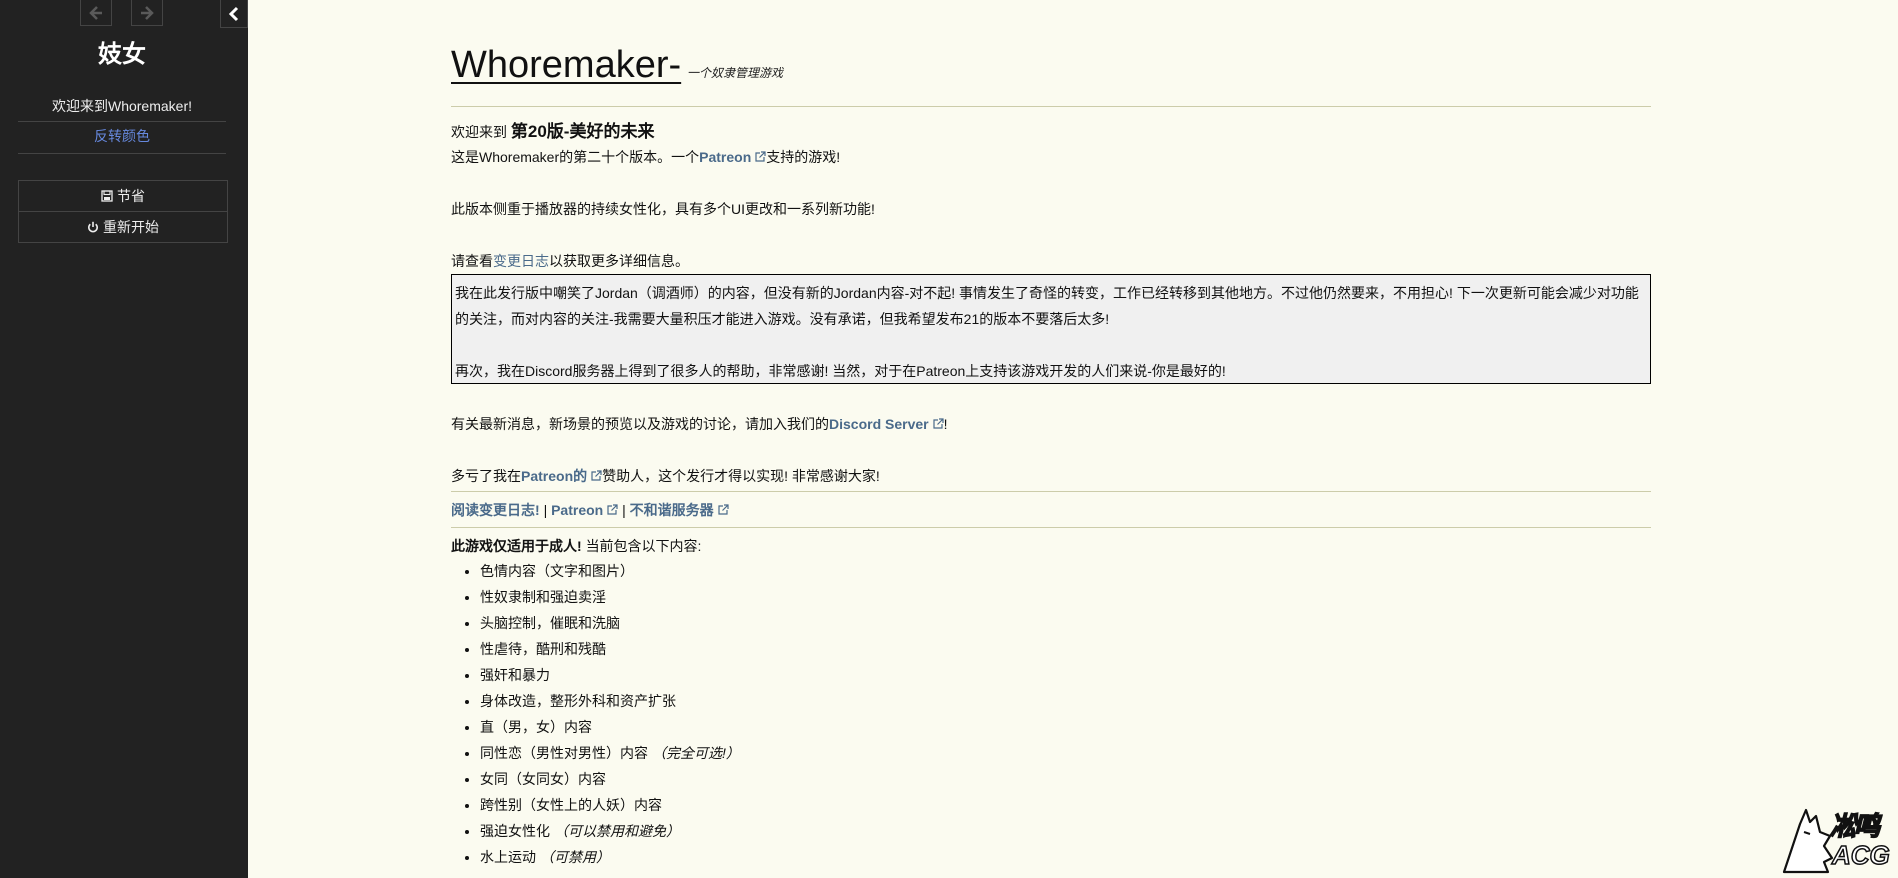  I want to click on story-welcome-text: 欢迎来到Whoremaker!, so click(122, 109).